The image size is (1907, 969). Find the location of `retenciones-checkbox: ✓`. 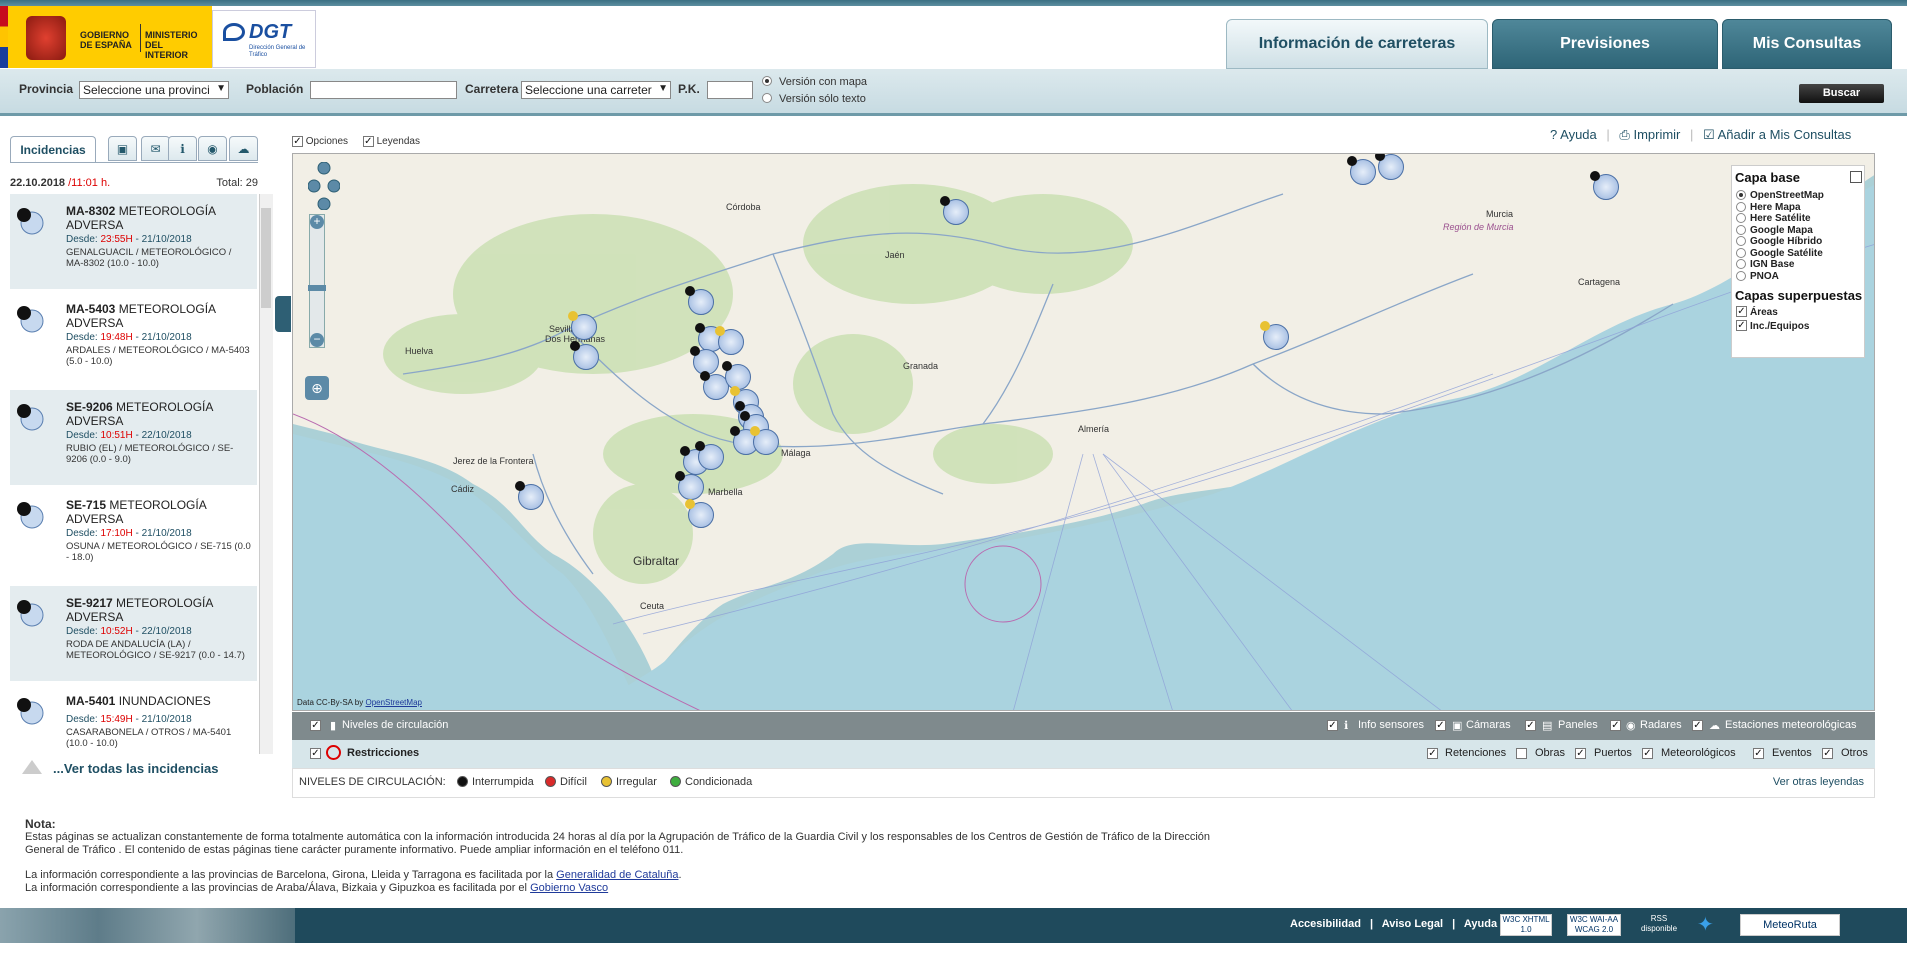

retenciones-checkbox: ✓ is located at coordinates (1432, 753).